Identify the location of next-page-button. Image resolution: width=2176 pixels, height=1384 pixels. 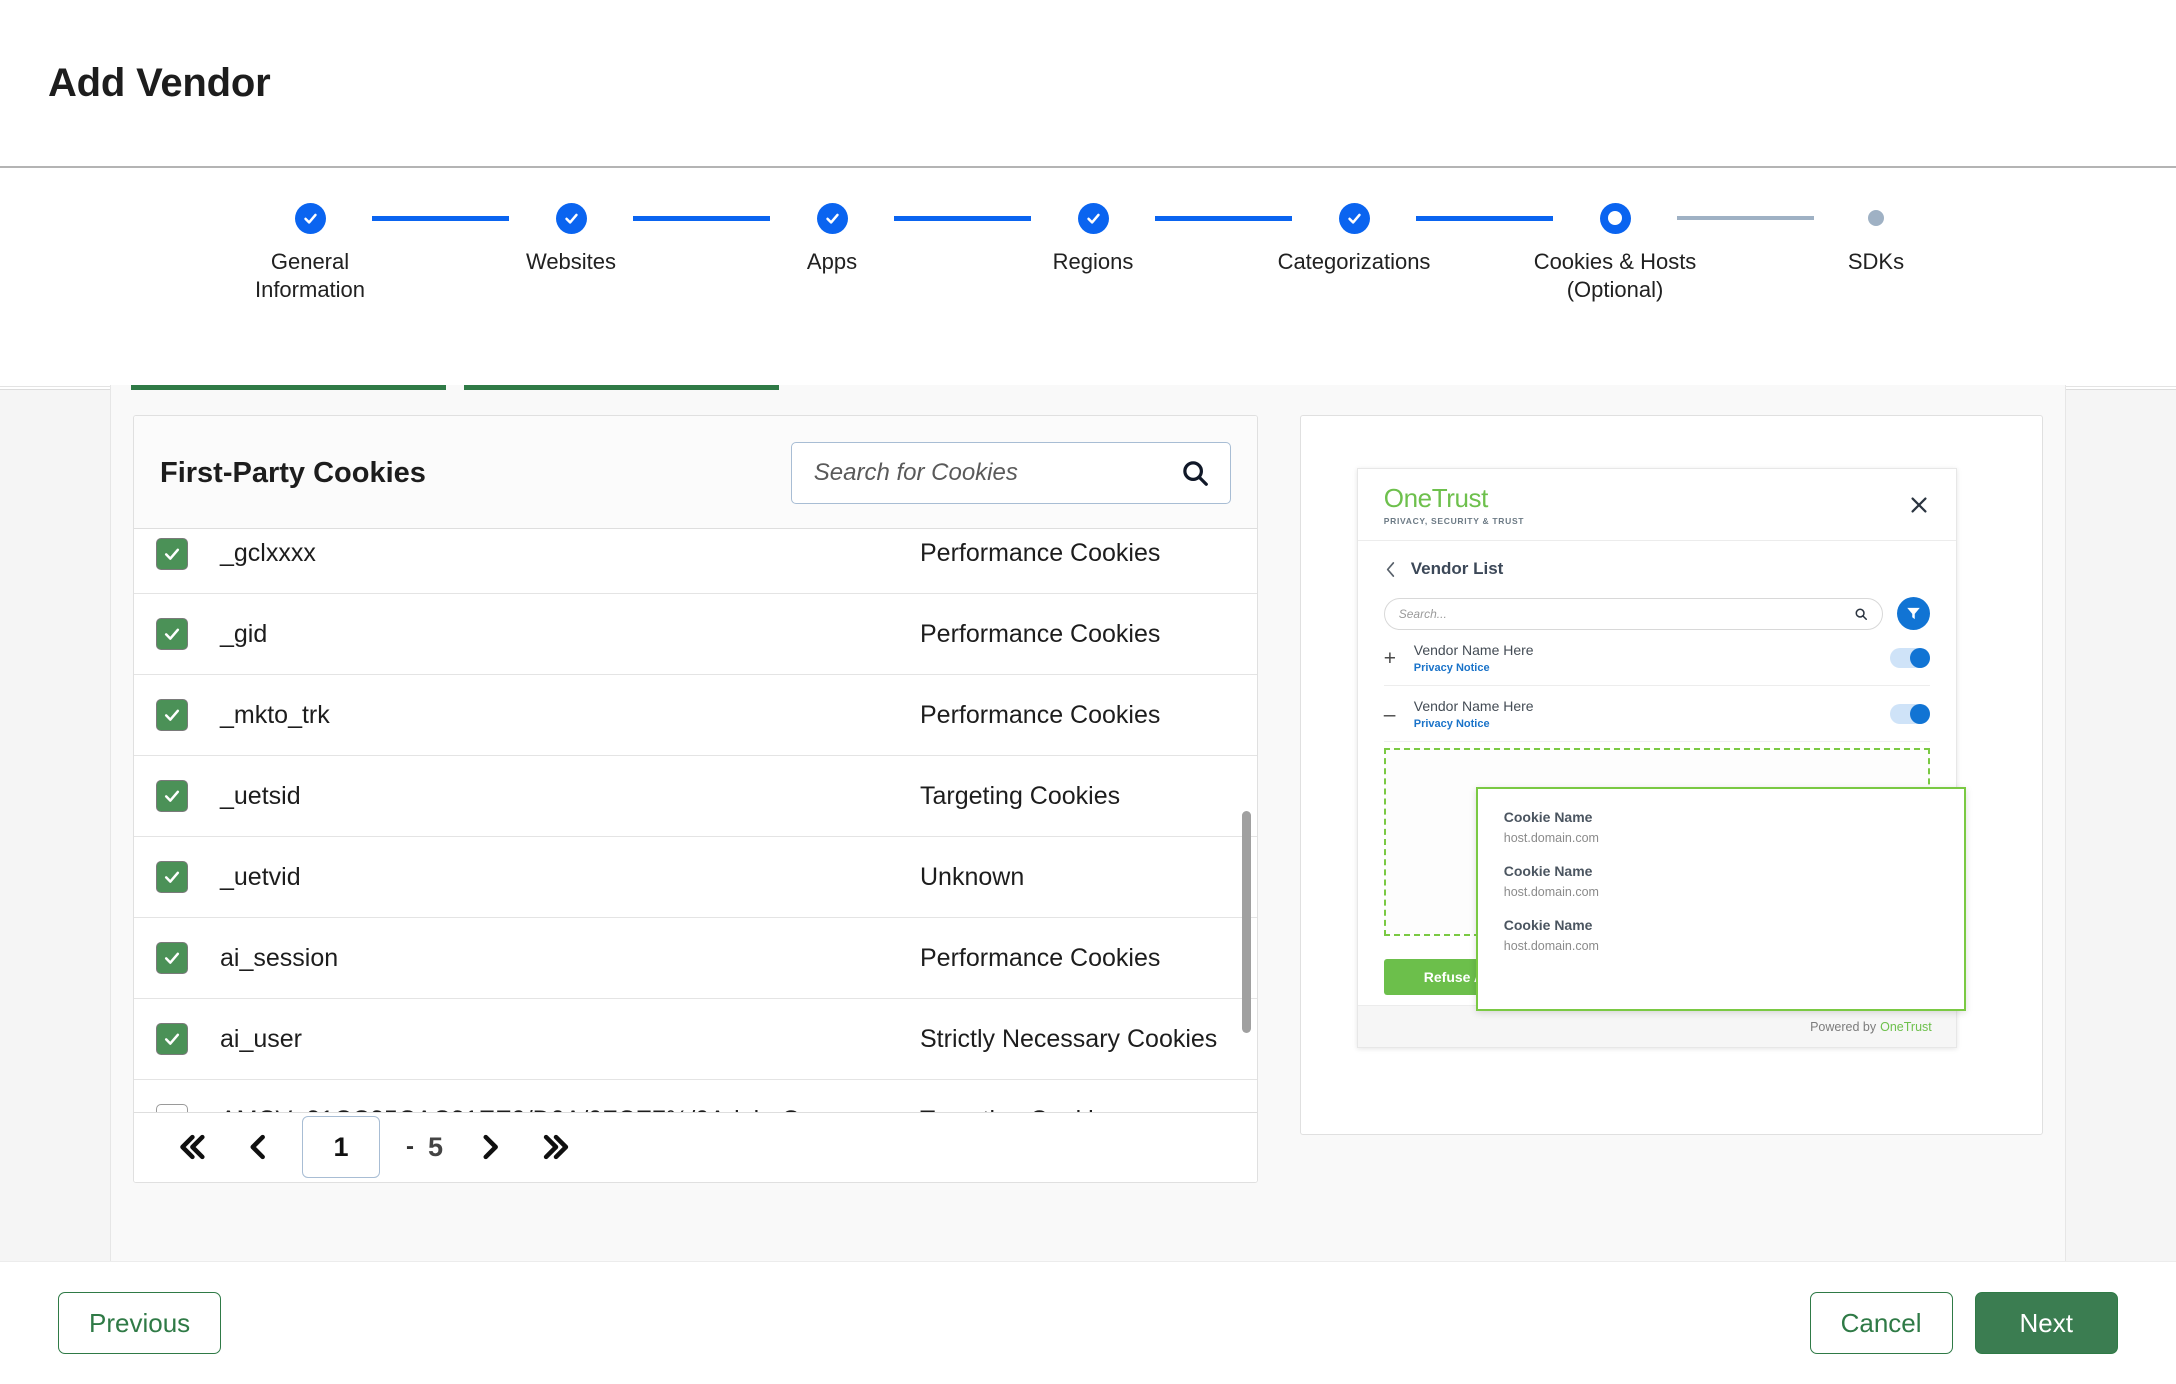
(490, 1147).